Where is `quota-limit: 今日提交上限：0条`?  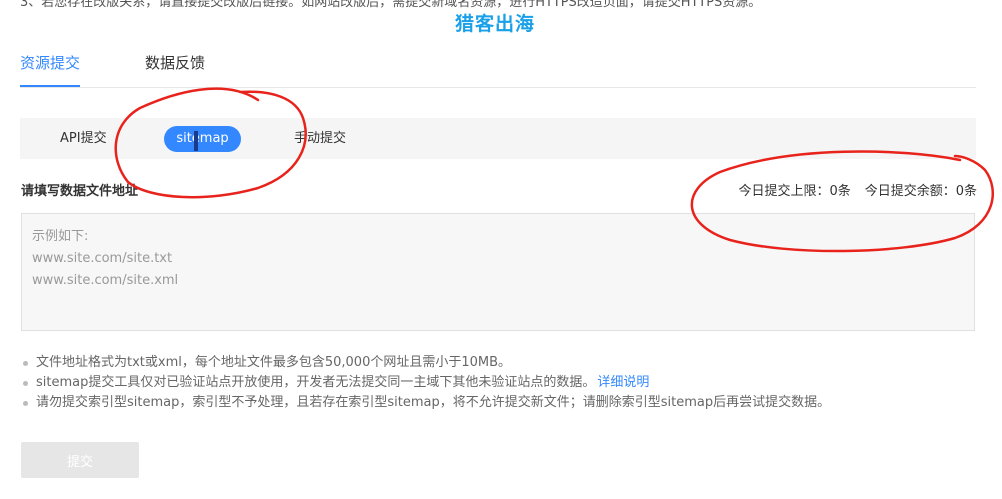 quota-limit: 今日提交上限：0条 is located at coordinates (794, 191).